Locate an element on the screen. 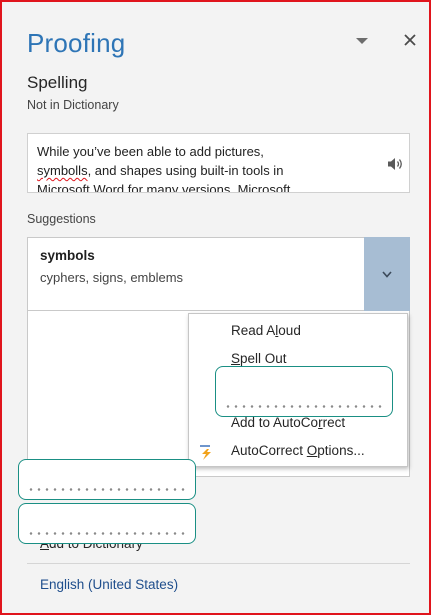  menu-label: Add to AutoCo is located at coordinates (275, 422).